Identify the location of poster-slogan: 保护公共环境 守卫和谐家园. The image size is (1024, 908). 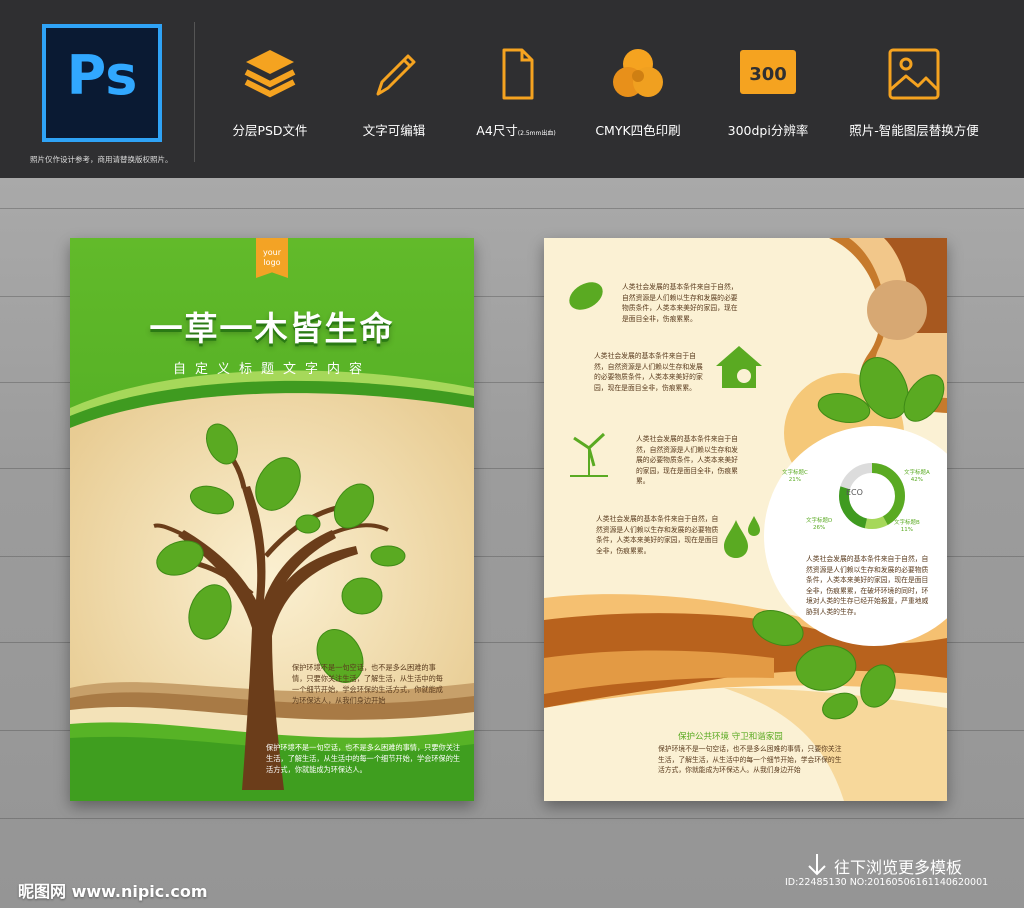
(730, 737).